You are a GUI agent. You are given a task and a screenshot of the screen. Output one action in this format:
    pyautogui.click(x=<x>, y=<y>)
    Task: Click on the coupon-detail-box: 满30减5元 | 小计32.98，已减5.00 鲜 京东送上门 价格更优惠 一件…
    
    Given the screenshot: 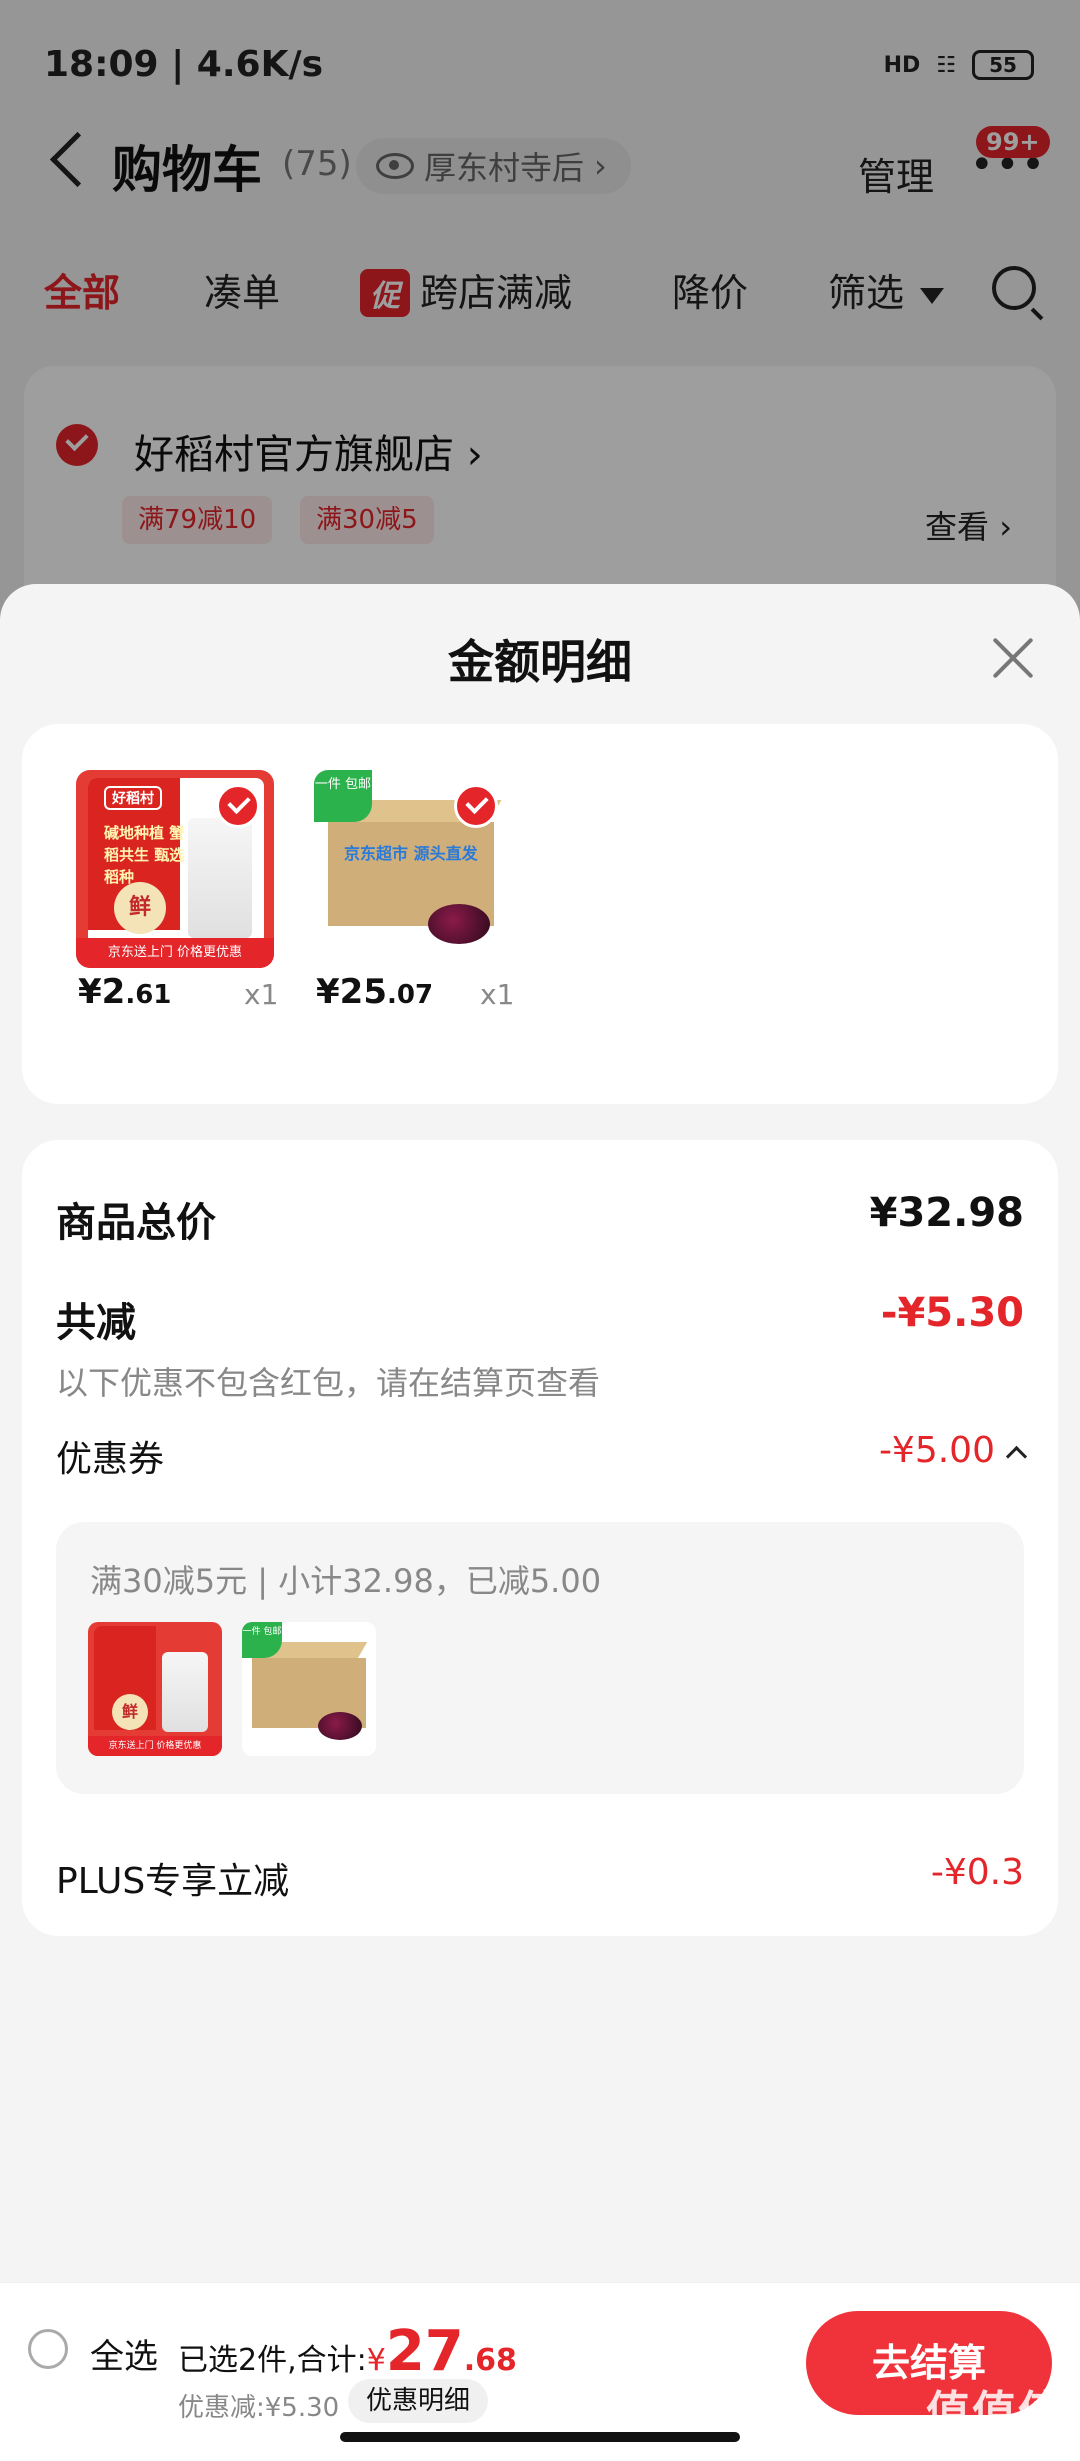 What is the action you would take?
    pyautogui.click(x=540, y=1658)
    